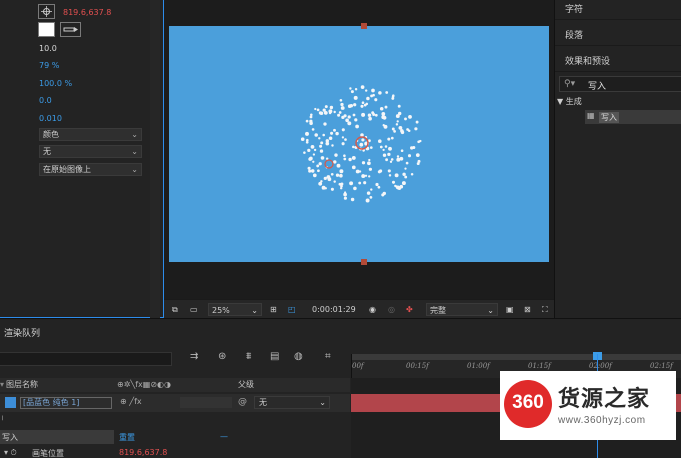  What do you see at coordinates (618, 36) in the screenshot?
I see `tab-paragraph: 段落` at bounding box center [618, 36].